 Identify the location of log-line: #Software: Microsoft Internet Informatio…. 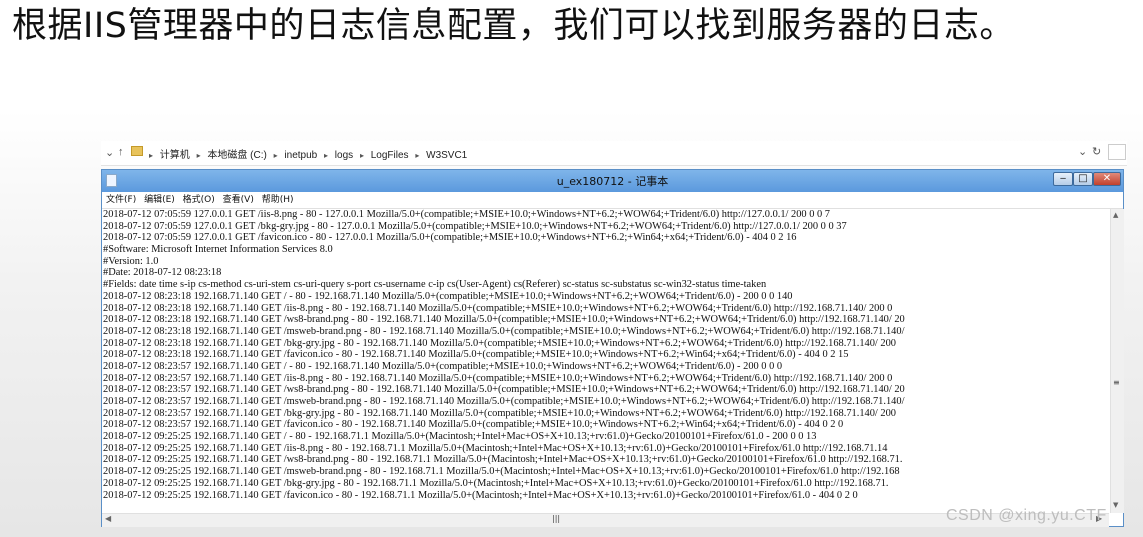
(218, 250).